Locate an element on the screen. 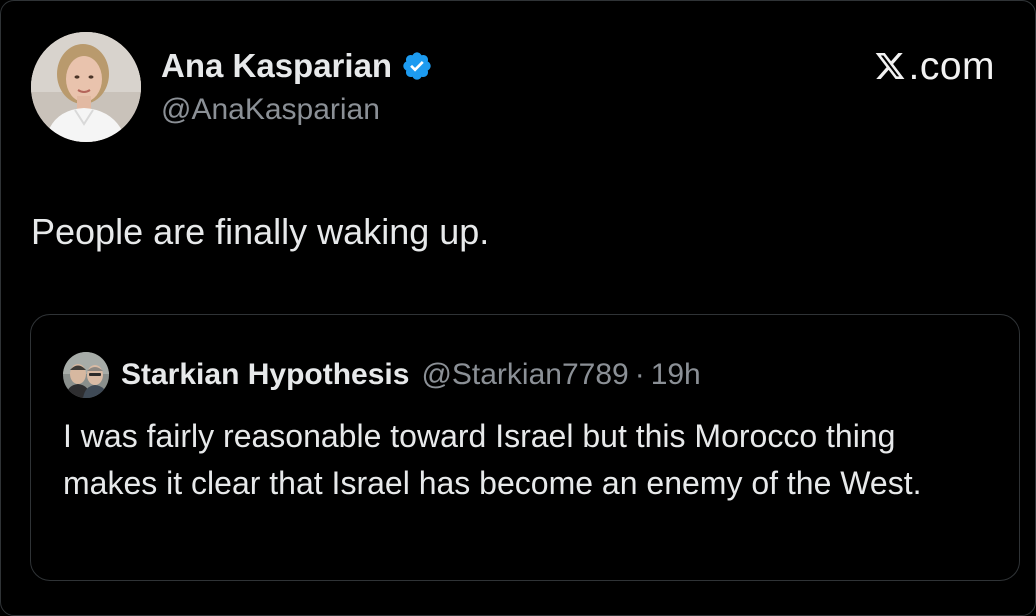 This screenshot has width=1036, height=616. quoted-author-handle: @Starkian7789 is located at coordinates (524, 375).